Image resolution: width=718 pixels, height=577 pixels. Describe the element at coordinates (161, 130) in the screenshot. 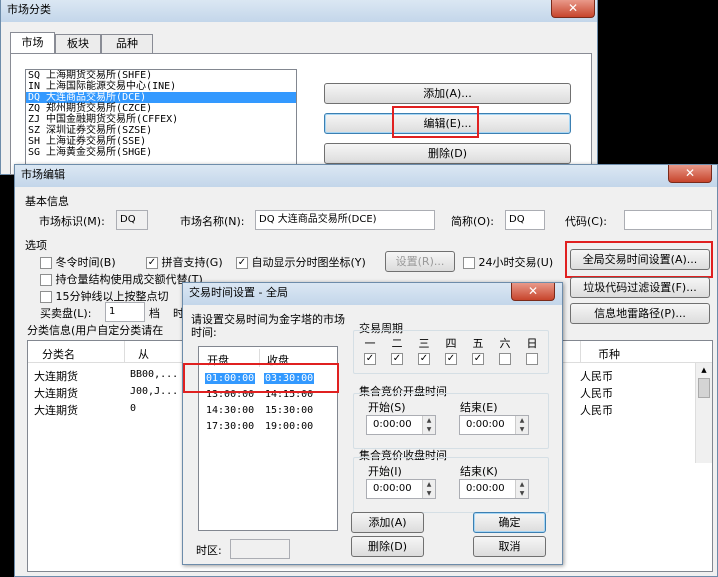

I see `market-list-item: SZ 深圳证券交易所(SZSE)` at that location.